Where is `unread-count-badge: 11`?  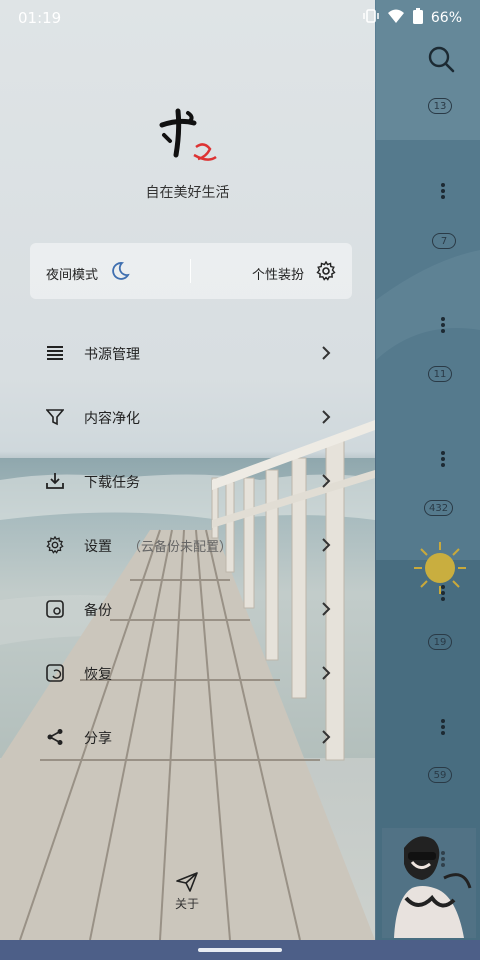 unread-count-badge: 11 is located at coordinates (440, 374).